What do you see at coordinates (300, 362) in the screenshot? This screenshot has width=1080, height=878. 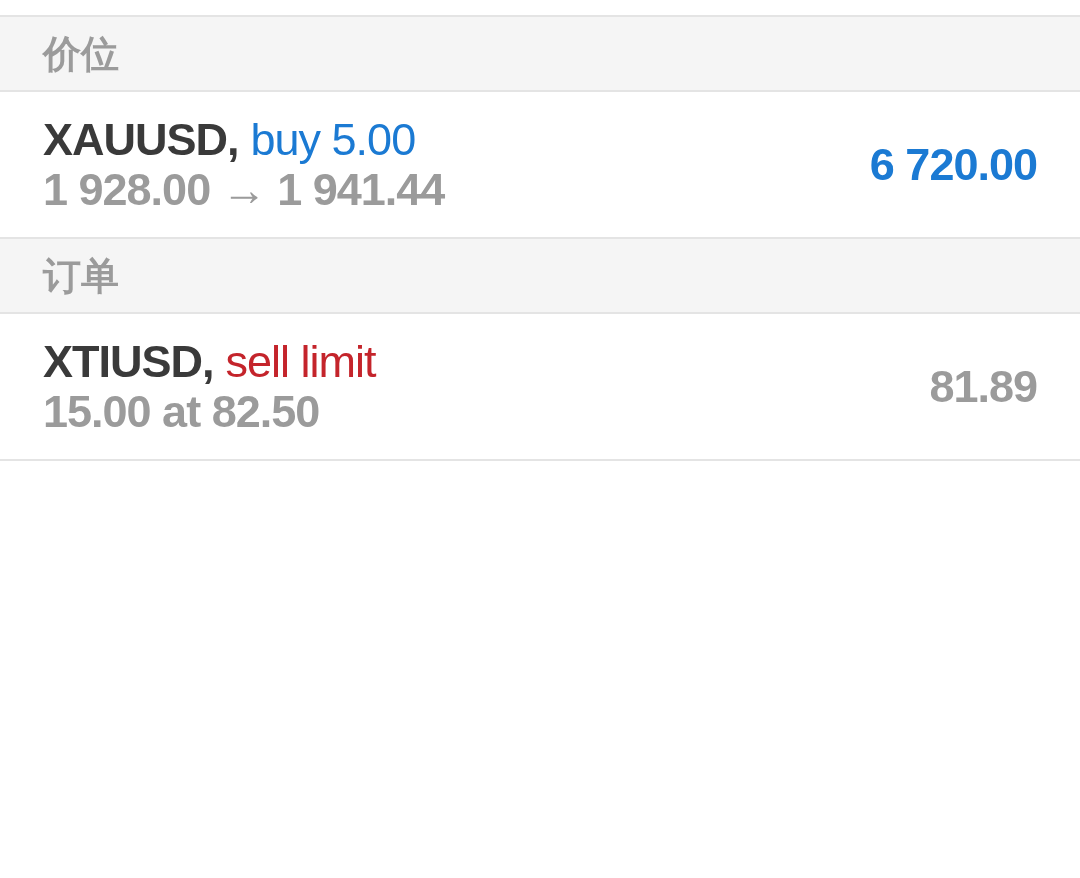 I see `order-type-label: sell limit` at bounding box center [300, 362].